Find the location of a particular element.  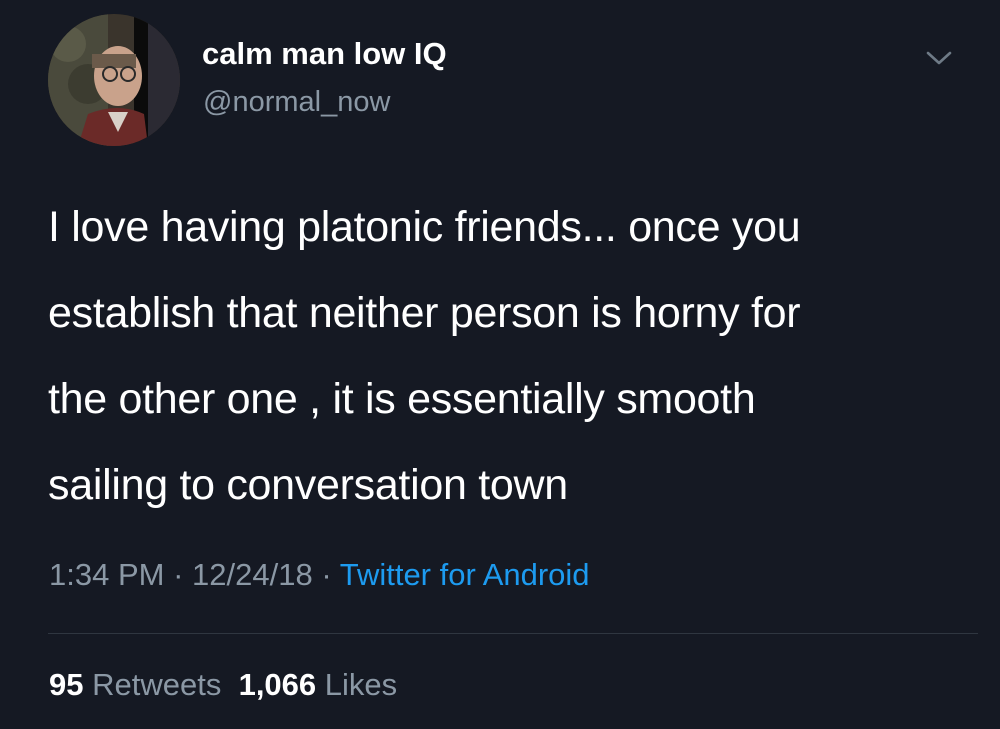

tweet-stats: 95 Retweets 1,066 Likes is located at coordinates (223, 685).